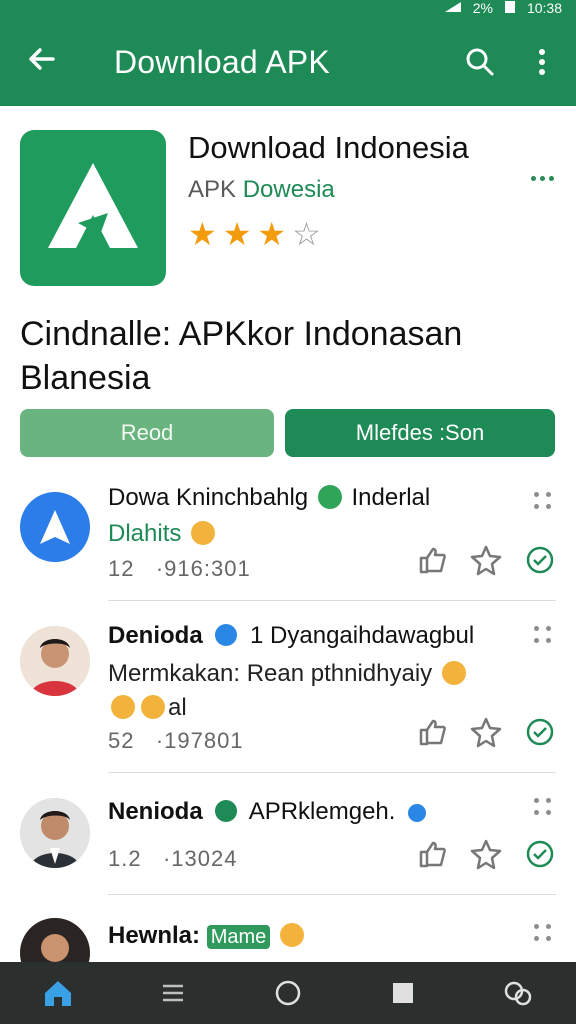  I want to click on list-item-title: Dowa Kninchbahlg Inderlal, so click(269, 498).